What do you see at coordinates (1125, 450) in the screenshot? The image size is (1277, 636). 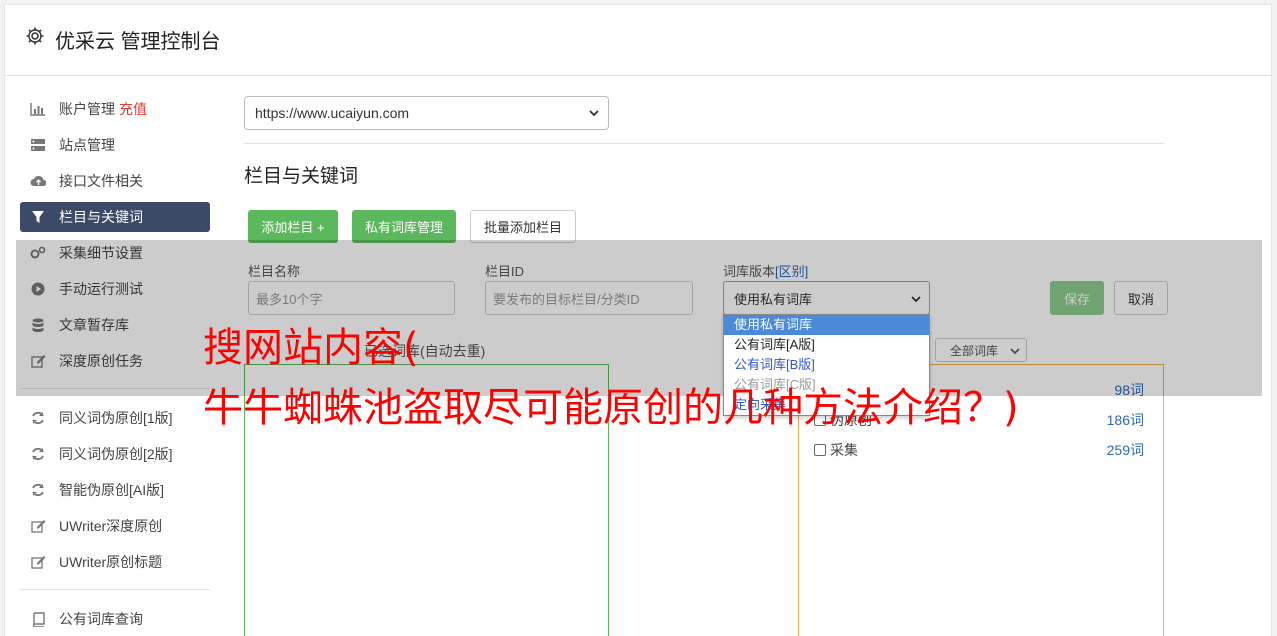 I see `library-count: 259词` at bounding box center [1125, 450].